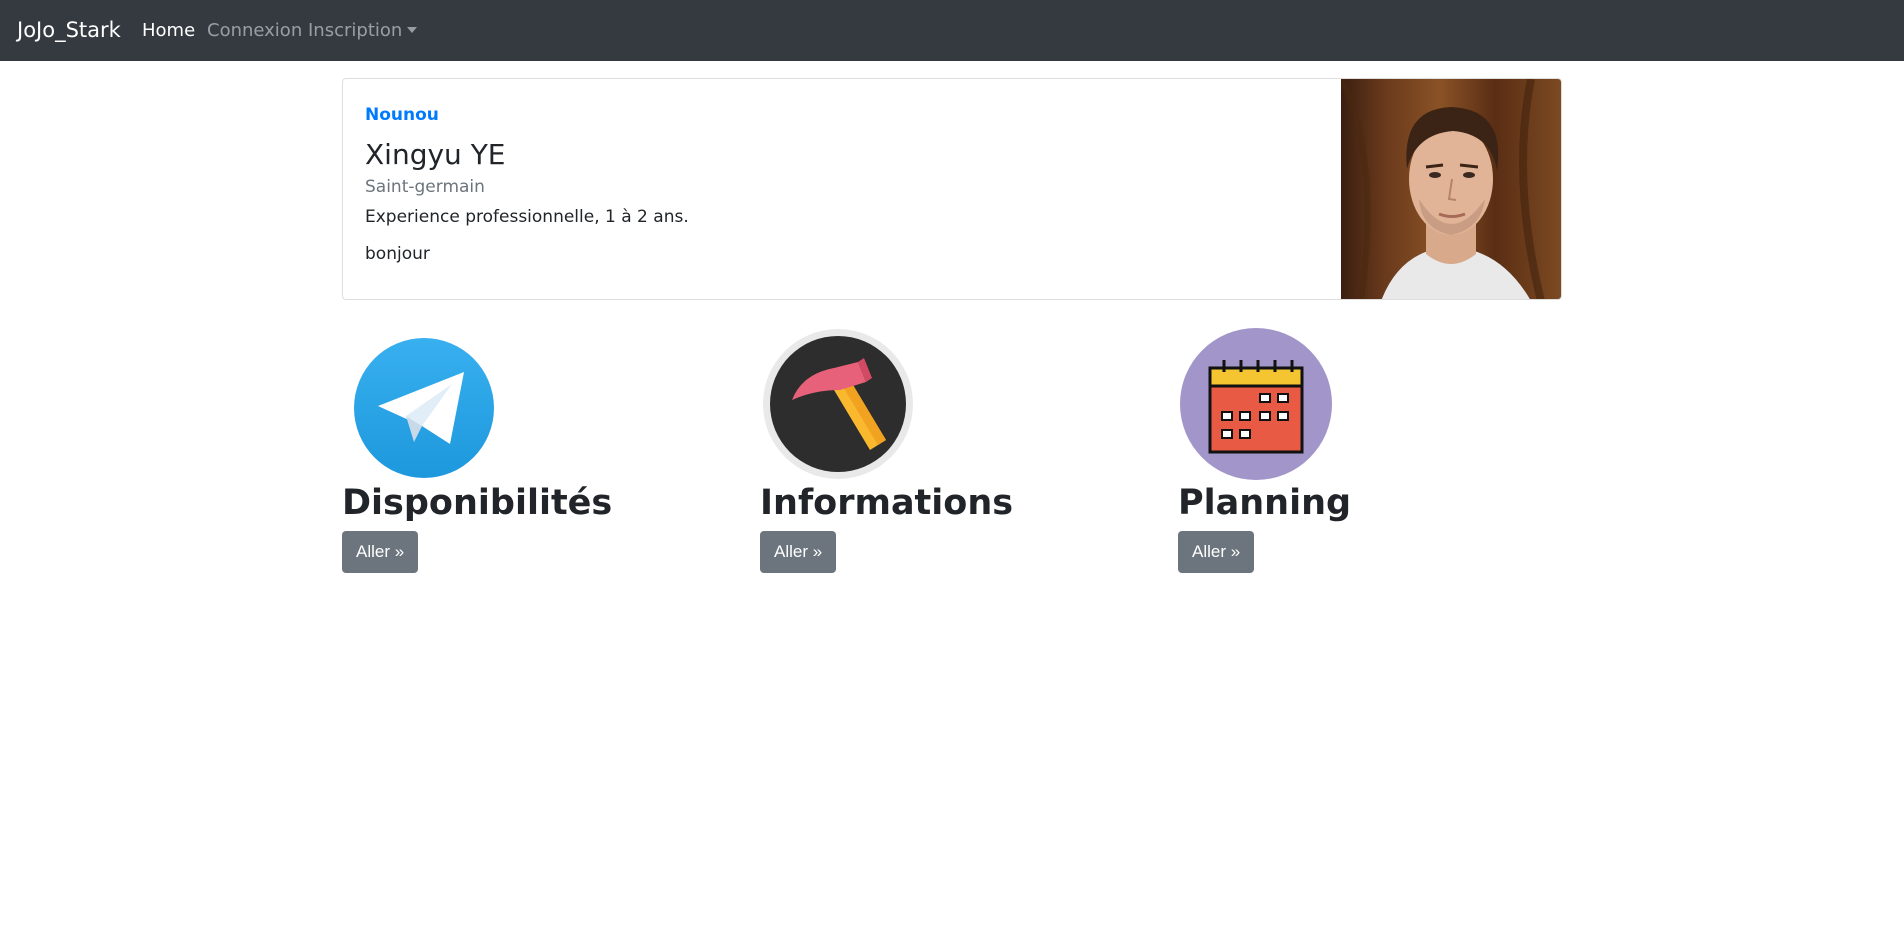  Describe the element at coordinates (69, 30) in the screenshot. I see `brand-link: JoJo_Stark` at that location.